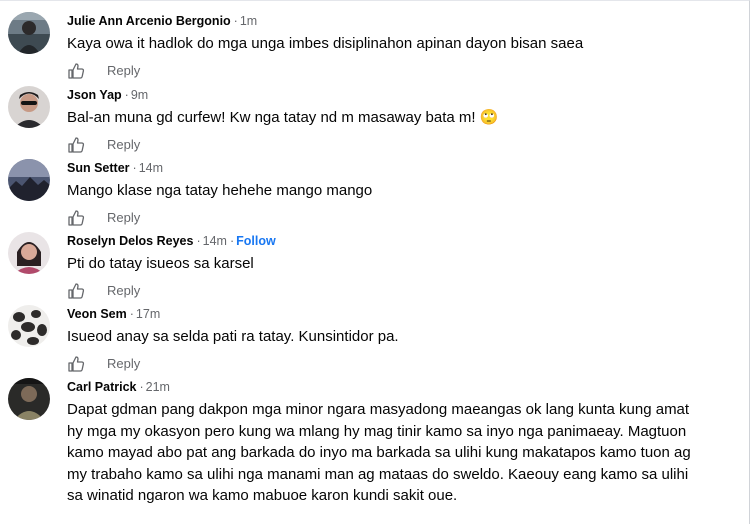  I want to click on comment-time: 9m, so click(139, 95).